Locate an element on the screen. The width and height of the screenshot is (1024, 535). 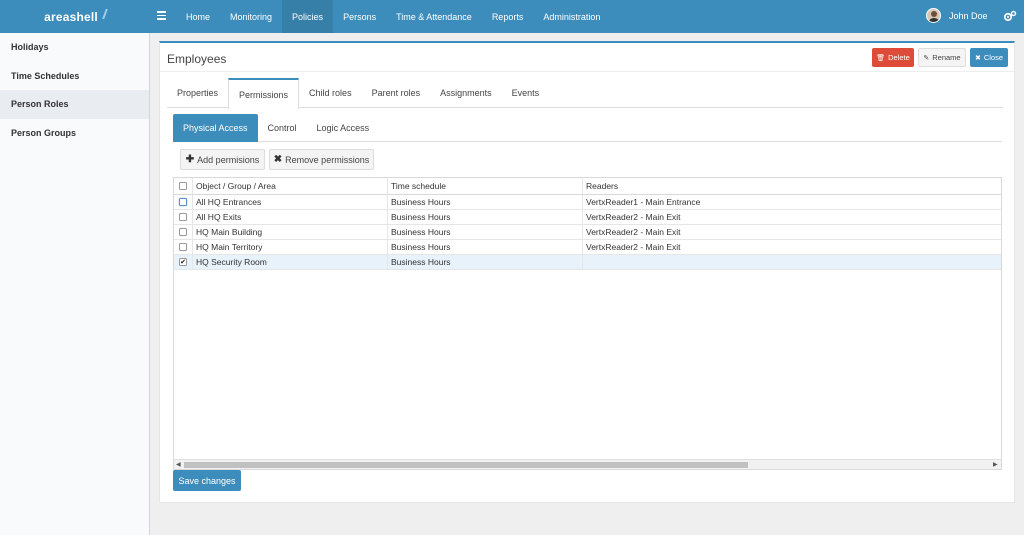
tab-parent-roles: Parent roles is located at coordinates (396, 93).